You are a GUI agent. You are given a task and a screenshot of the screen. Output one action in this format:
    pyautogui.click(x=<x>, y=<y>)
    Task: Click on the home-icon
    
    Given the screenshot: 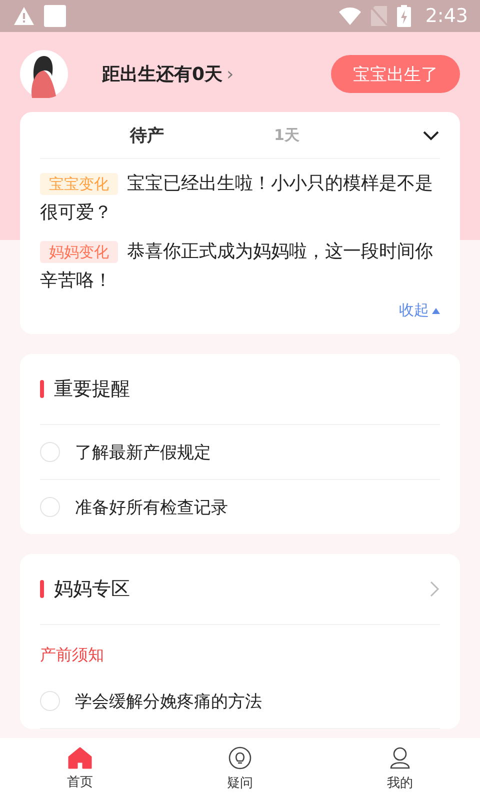 What is the action you would take?
    pyautogui.click(x=80, y=758)
    